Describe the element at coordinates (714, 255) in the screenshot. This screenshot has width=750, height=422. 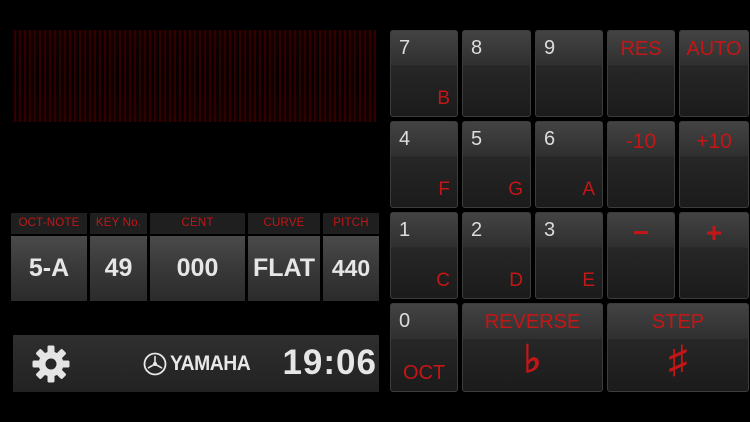
I see `plus-button: +` at that location.